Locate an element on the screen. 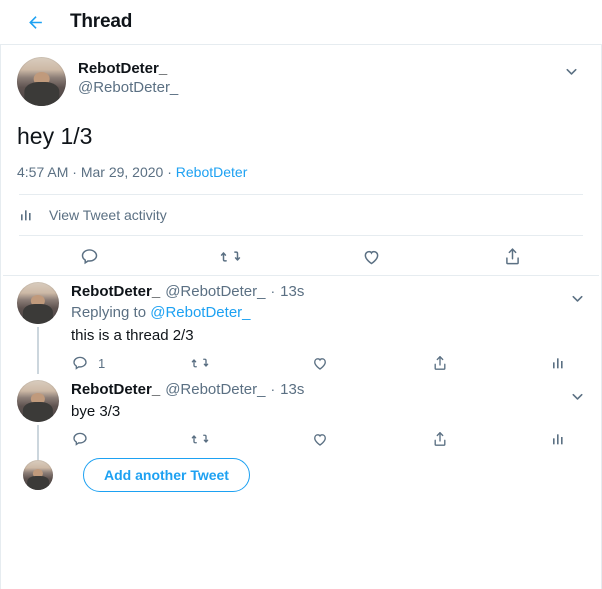 Image resolution: width=602 pixels, height=589 pixels. page-header: Thread is located at coordinates (301, 22).